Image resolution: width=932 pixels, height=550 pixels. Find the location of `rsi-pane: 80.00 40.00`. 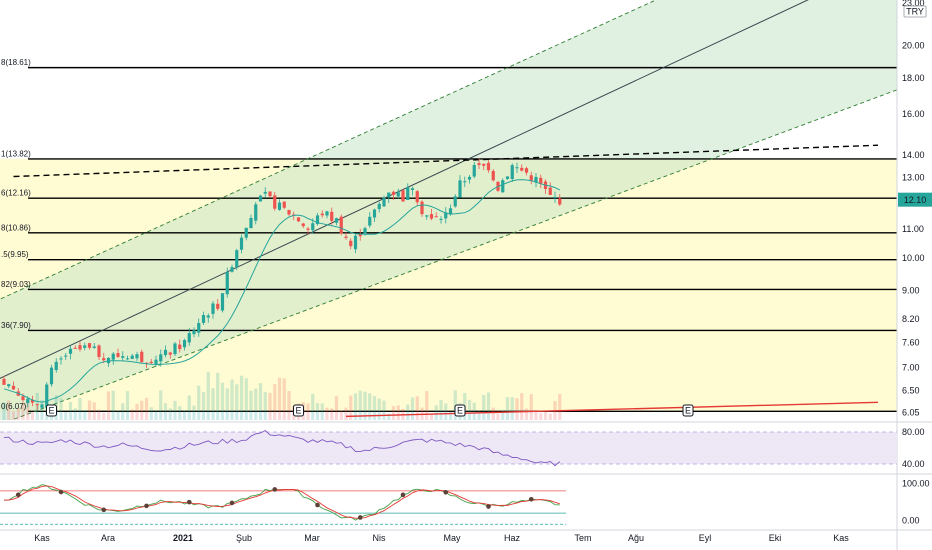

rsi-pane: 80.00 40.00 is located at coordinates (462, 448).